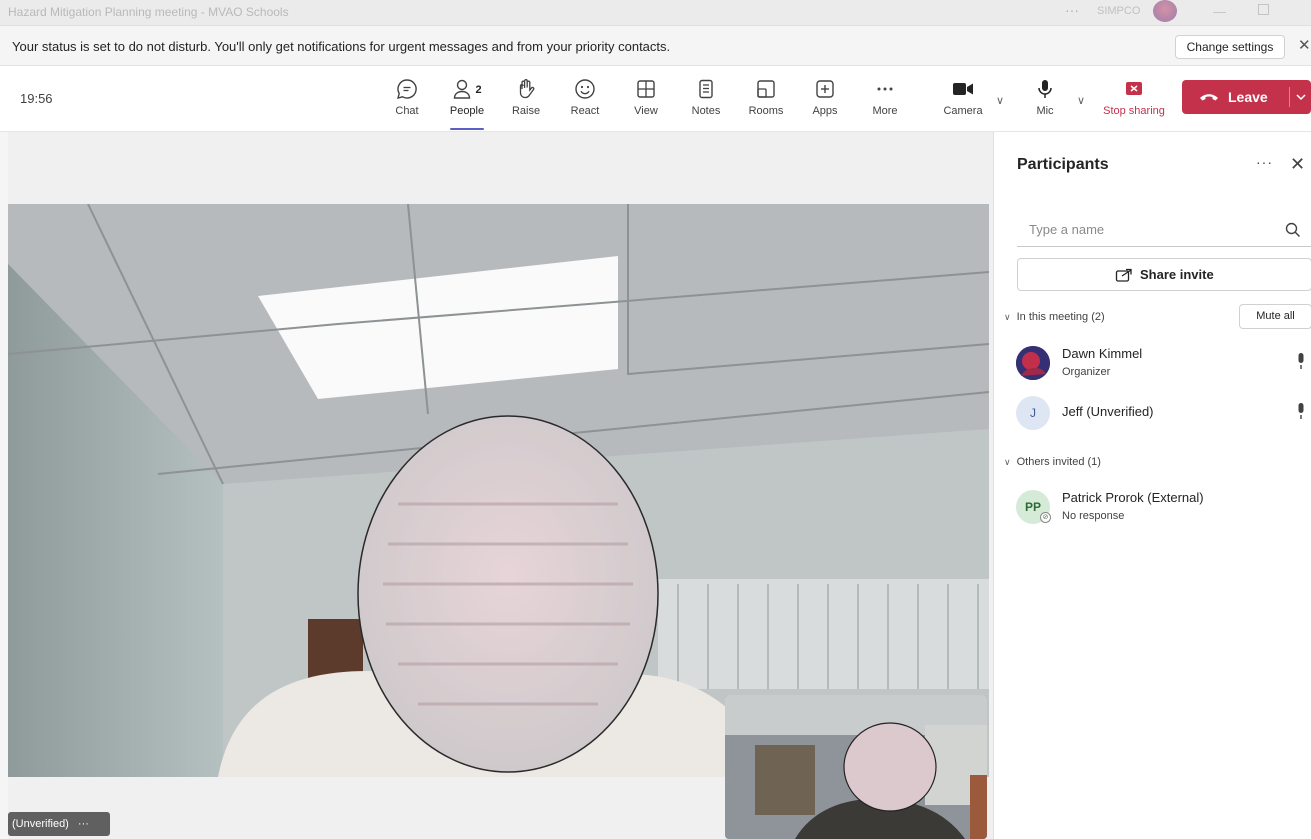  What do you see at coordinates (1219, 11) in the screenshot?
I see `minimize-icon: —` at bounding box center [1219, 11].